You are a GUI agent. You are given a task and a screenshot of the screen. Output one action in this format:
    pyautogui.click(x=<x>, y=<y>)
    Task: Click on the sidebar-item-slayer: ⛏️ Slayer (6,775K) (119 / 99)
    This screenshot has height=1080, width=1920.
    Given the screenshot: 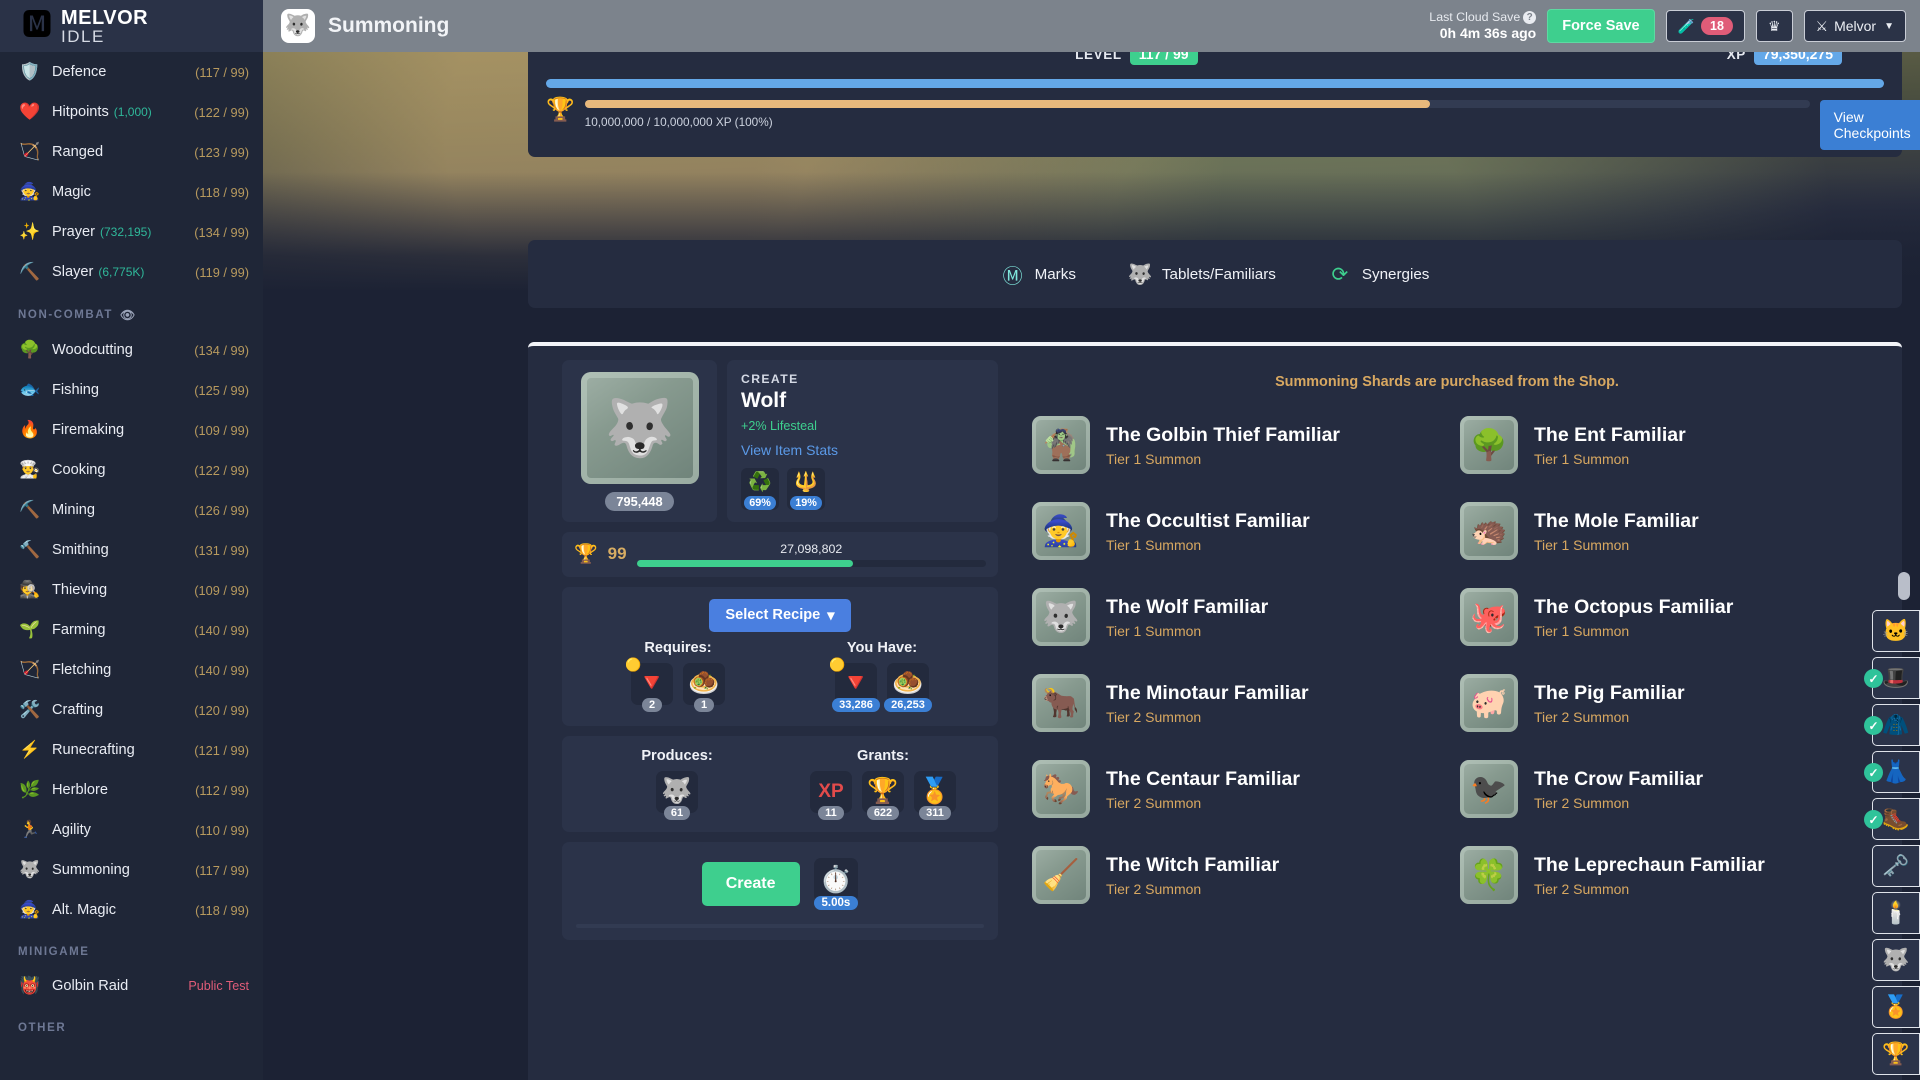 What is the action you would take?
    pyautogui.click(x=131, y=272)
    